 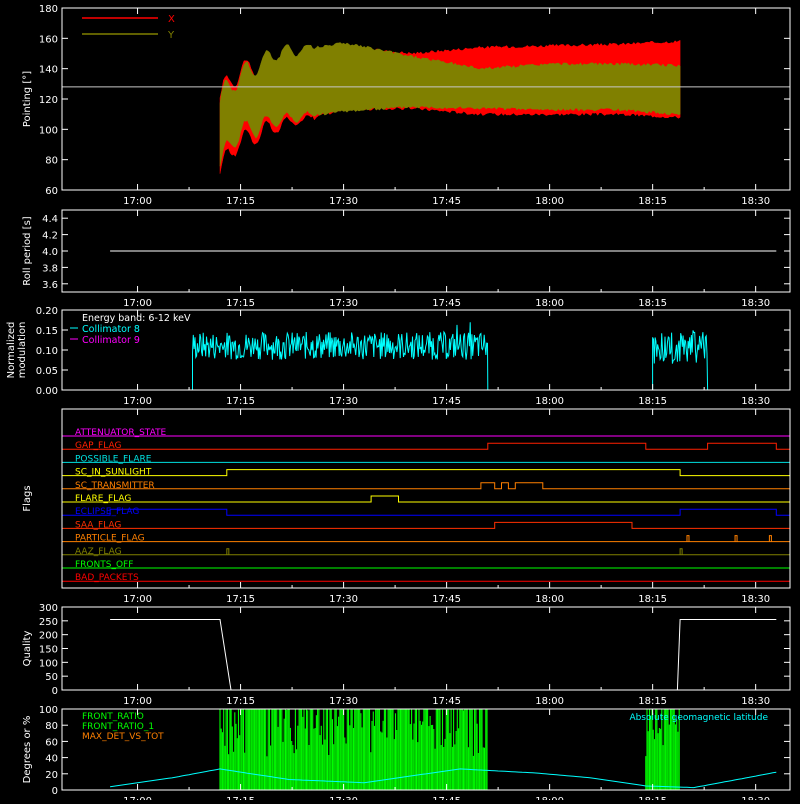 What do you see at coordinates (755, 201) in the screenshot?
I see `panel-0-xtick-label: 18:30` at bounding box center [755, 201].